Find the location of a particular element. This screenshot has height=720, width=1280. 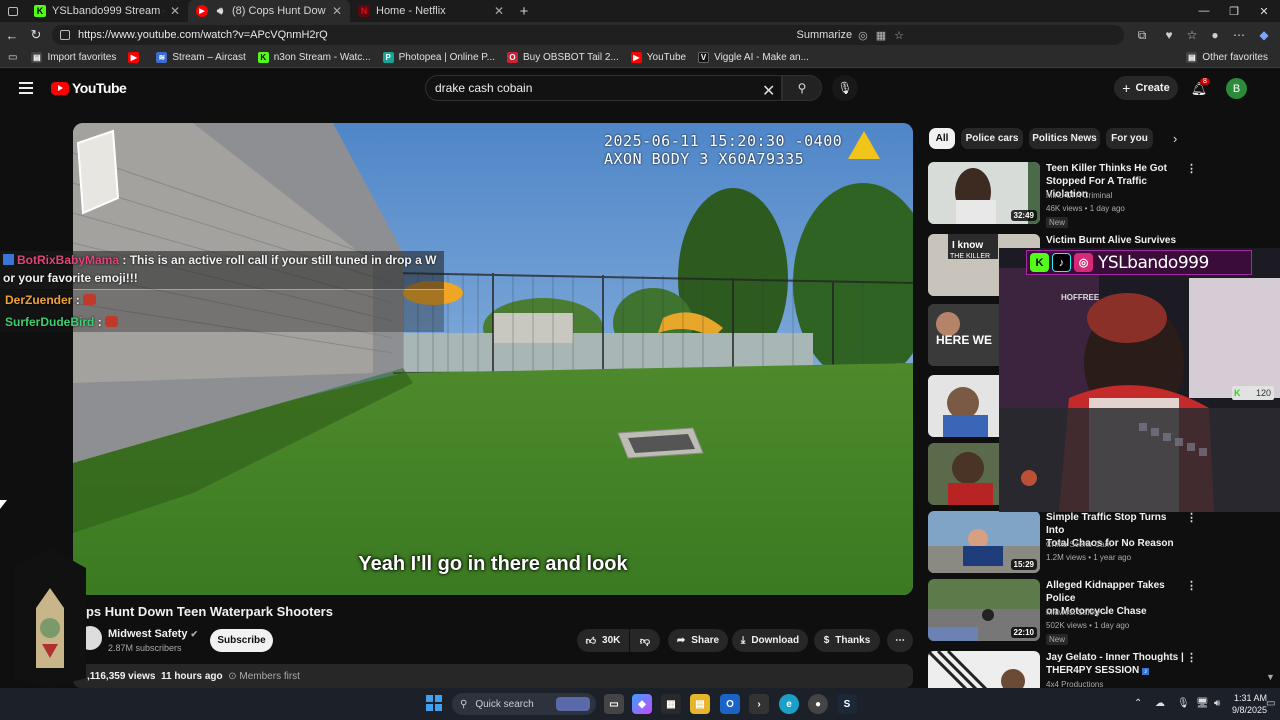

aircast-icon: ≋ is located at coordinates (162, 57).